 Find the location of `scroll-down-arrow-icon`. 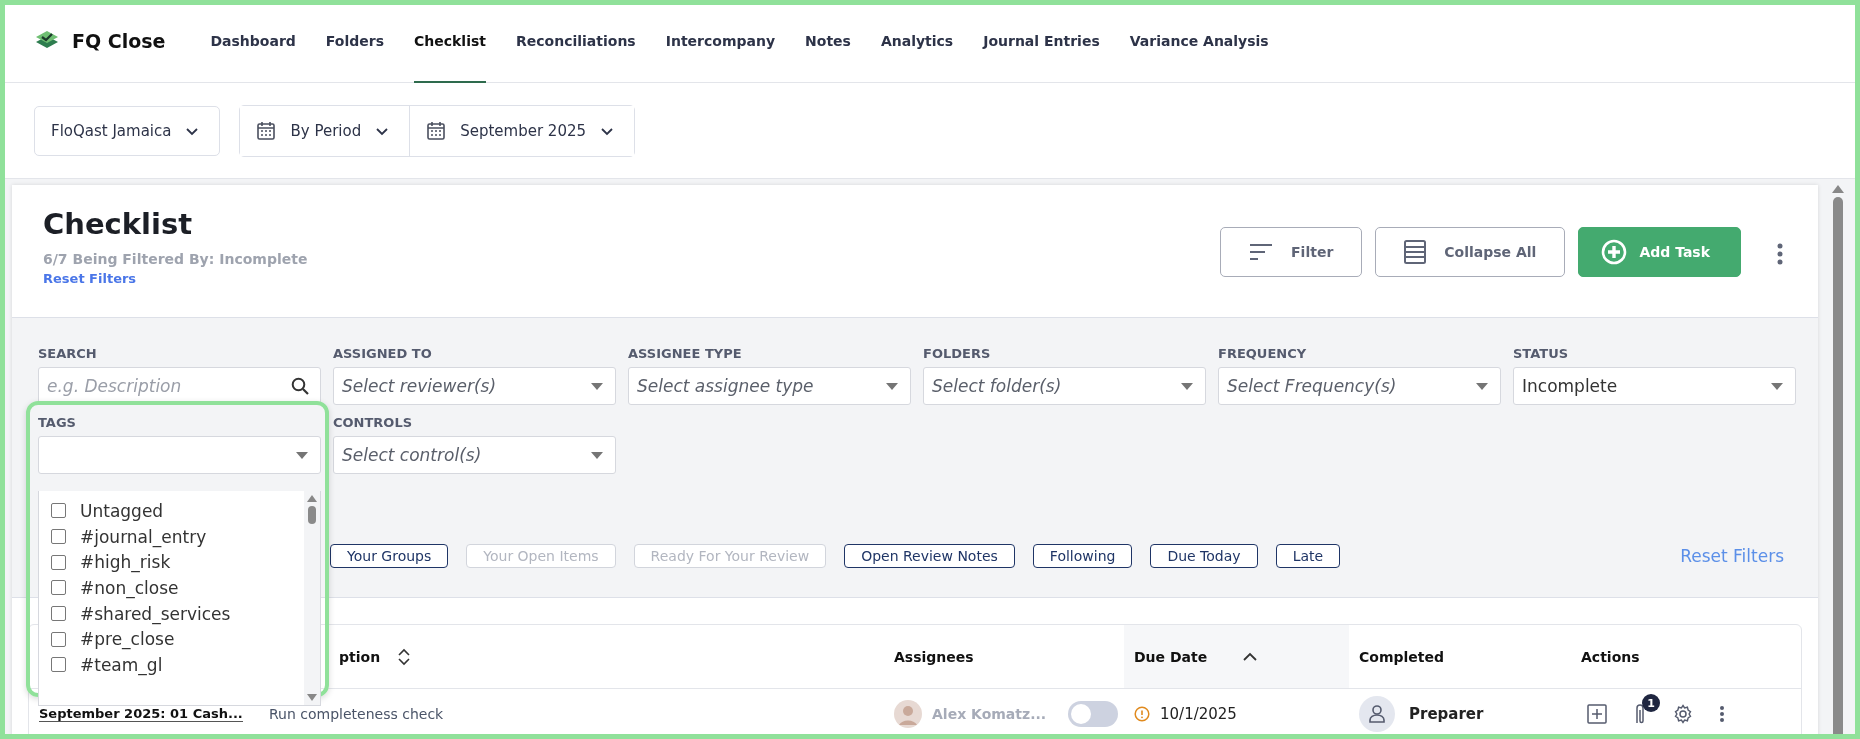

scroll-down-arrow-icon is located at coordinates (312, 697).